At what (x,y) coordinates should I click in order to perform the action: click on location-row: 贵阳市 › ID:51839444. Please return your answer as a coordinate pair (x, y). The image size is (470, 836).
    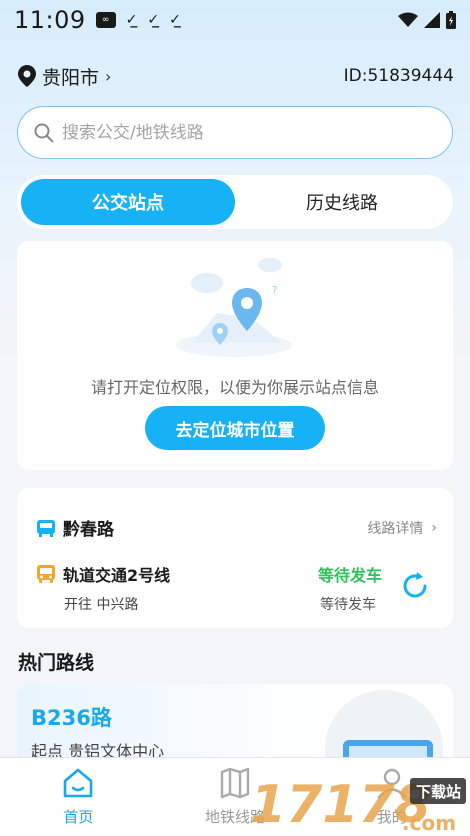
    Looking at the image, I should click on (236, 76).